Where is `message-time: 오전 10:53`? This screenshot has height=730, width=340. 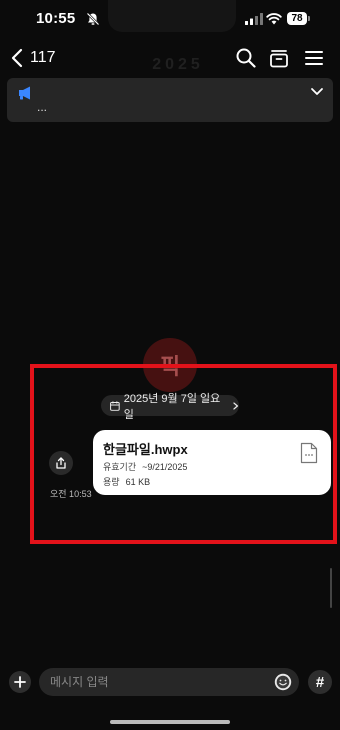
message-time: 오전 10:53 is located at coordinates (71, 494).